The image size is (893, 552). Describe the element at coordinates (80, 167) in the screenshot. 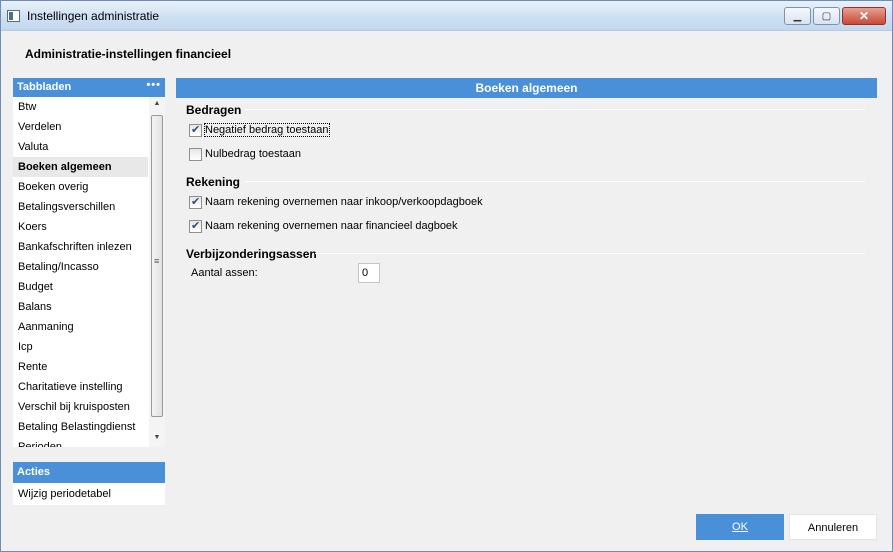

I see `tab-boeken-algemeen: Boeken algemeen` at that location.